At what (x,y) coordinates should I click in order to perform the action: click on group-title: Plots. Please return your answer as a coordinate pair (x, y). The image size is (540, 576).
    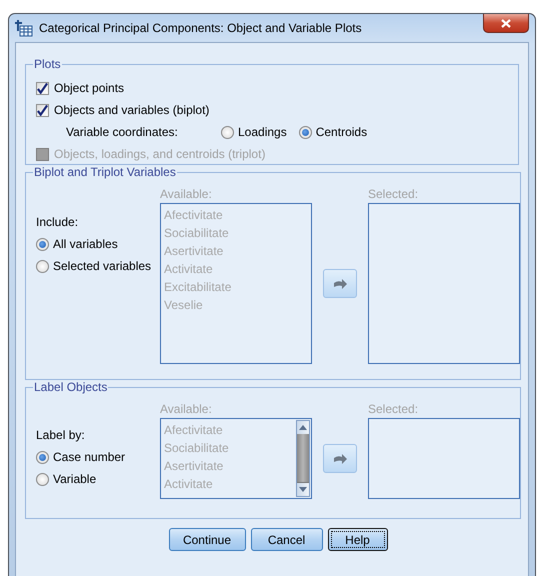
    Looking at the image, I should click on (47, 64).